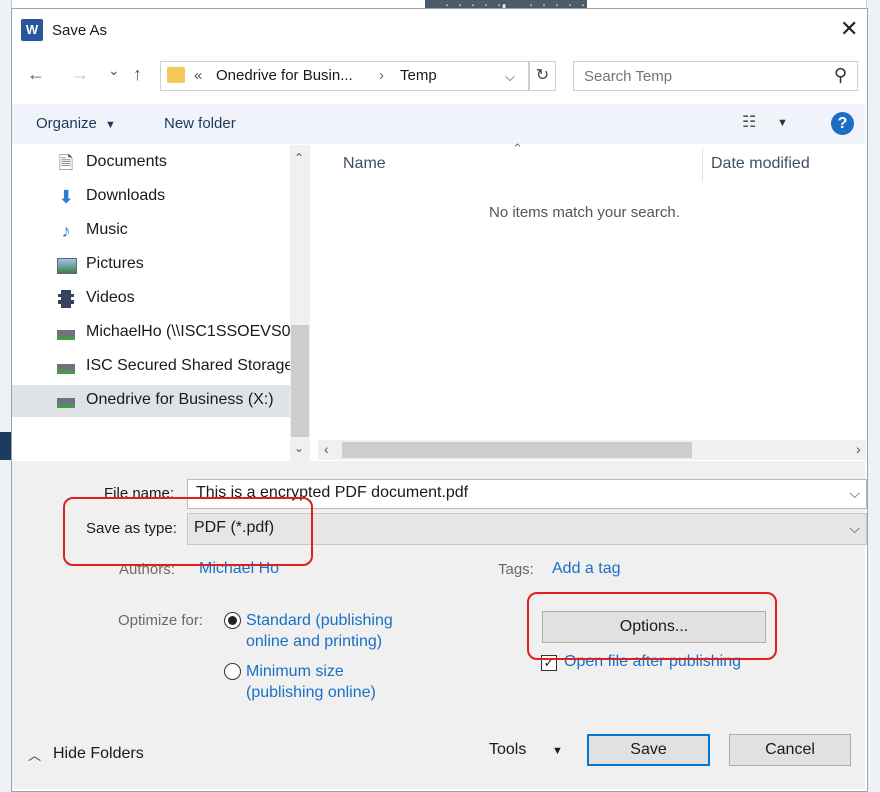  Describe the element at coordinates (98, 754) in the screenshot. I see `hide-folders-button: Hide Folders` at that location.